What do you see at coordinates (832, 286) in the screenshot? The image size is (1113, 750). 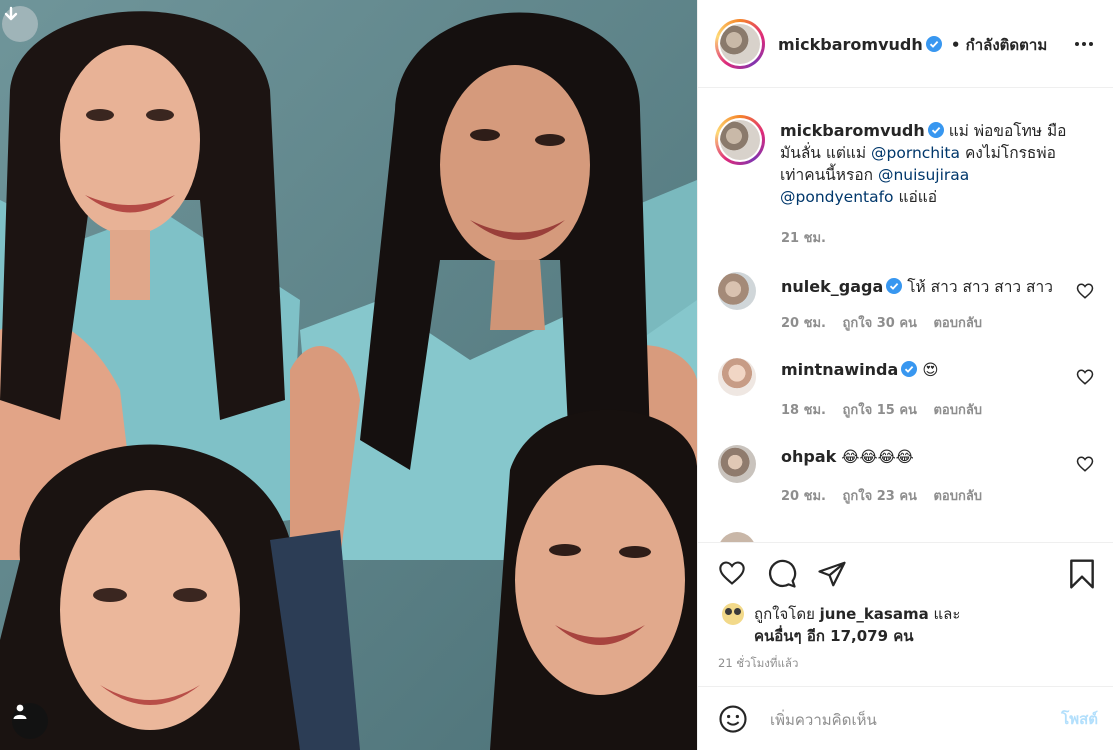 I see `commenter-username: nulek_gaga` at bounding box center [832, 286].